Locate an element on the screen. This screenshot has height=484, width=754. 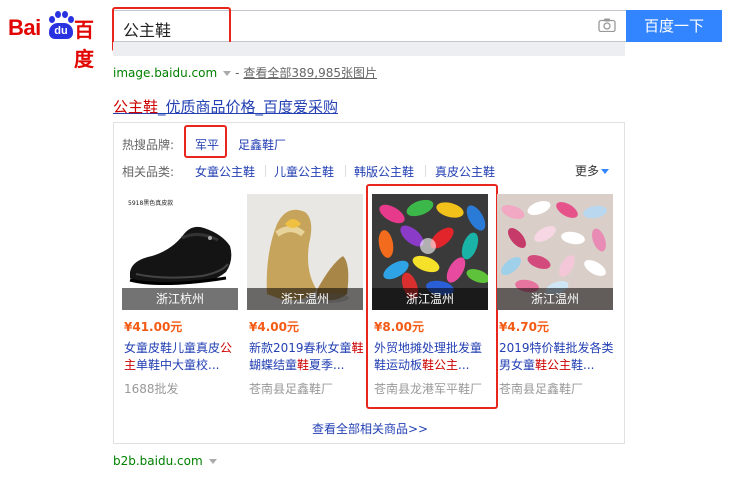
camera-icon is located at coordinates (607, 25).